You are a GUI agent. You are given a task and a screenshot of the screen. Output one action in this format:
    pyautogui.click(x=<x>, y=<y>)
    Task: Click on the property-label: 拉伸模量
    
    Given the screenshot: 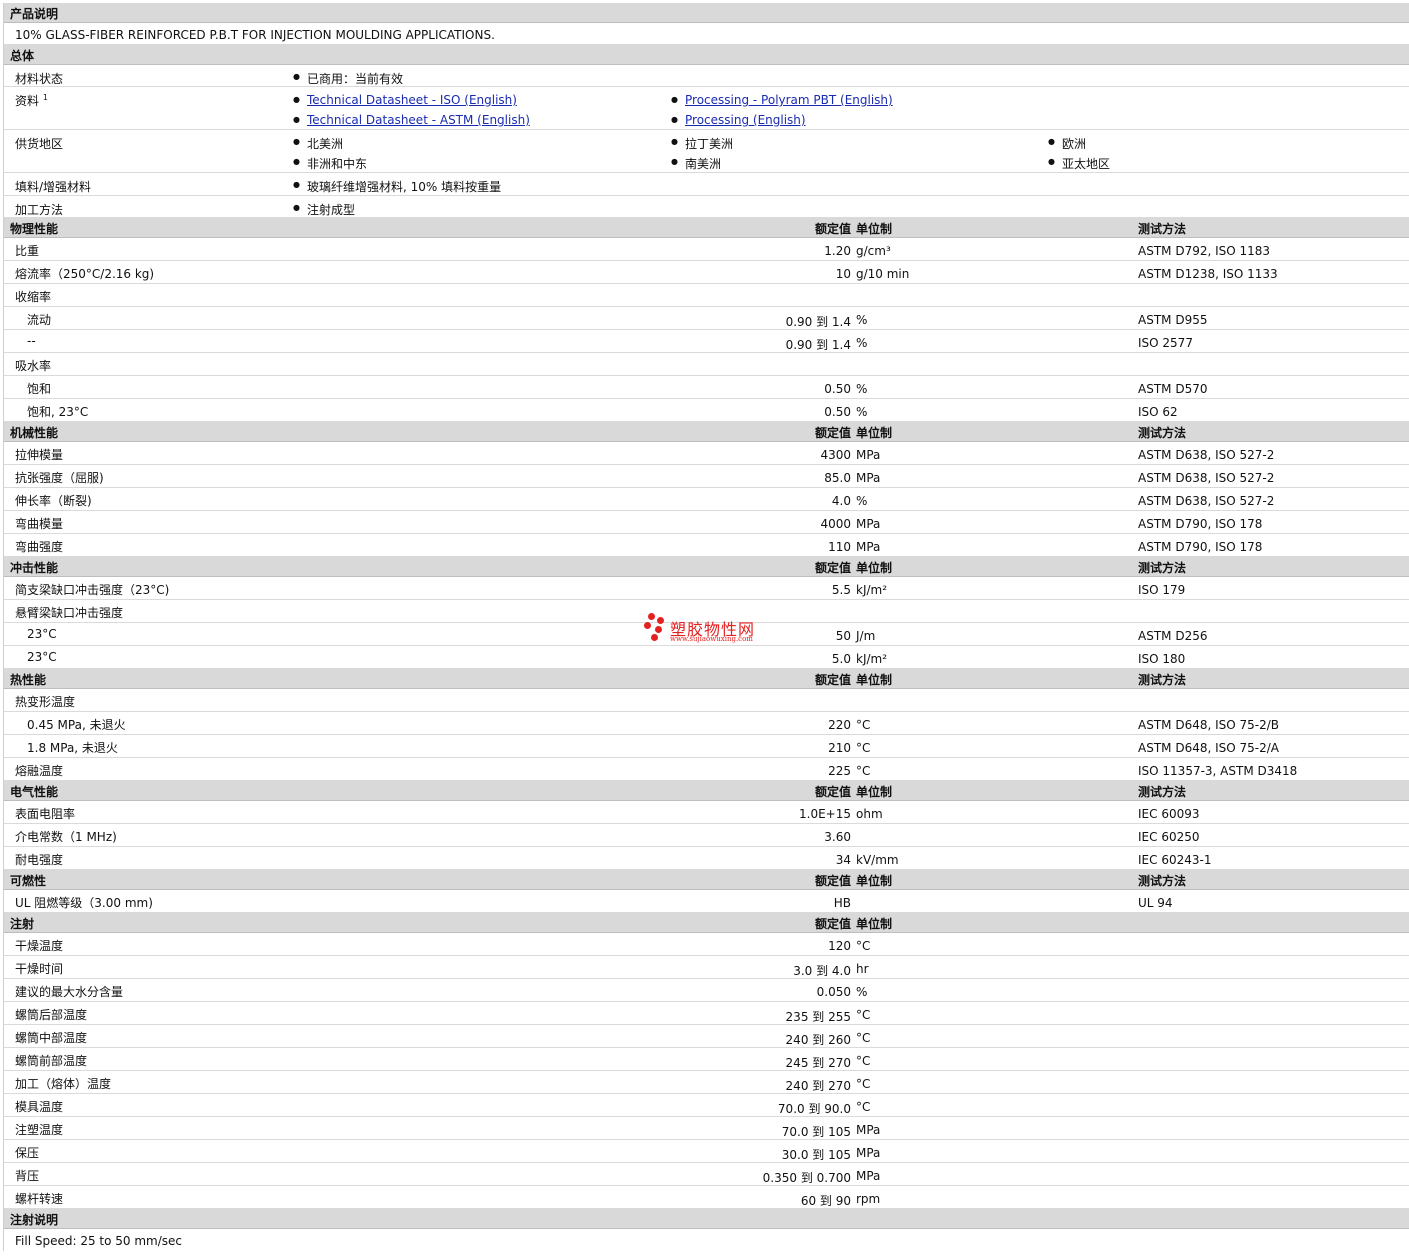 What is the action you would take?
    pyautogui.click(x=39, y=455)
    